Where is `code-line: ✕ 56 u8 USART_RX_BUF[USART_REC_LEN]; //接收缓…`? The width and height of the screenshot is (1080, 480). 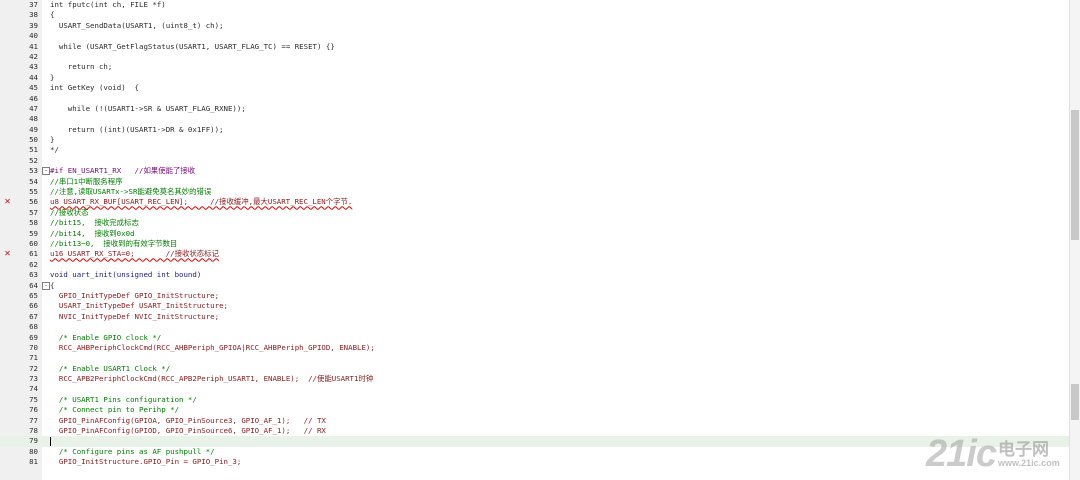
code-line: ✕ 56 u8 USART_RX_BUF[USART_REC_LEN]; //接收缓… is located at coordinates (535, 201).